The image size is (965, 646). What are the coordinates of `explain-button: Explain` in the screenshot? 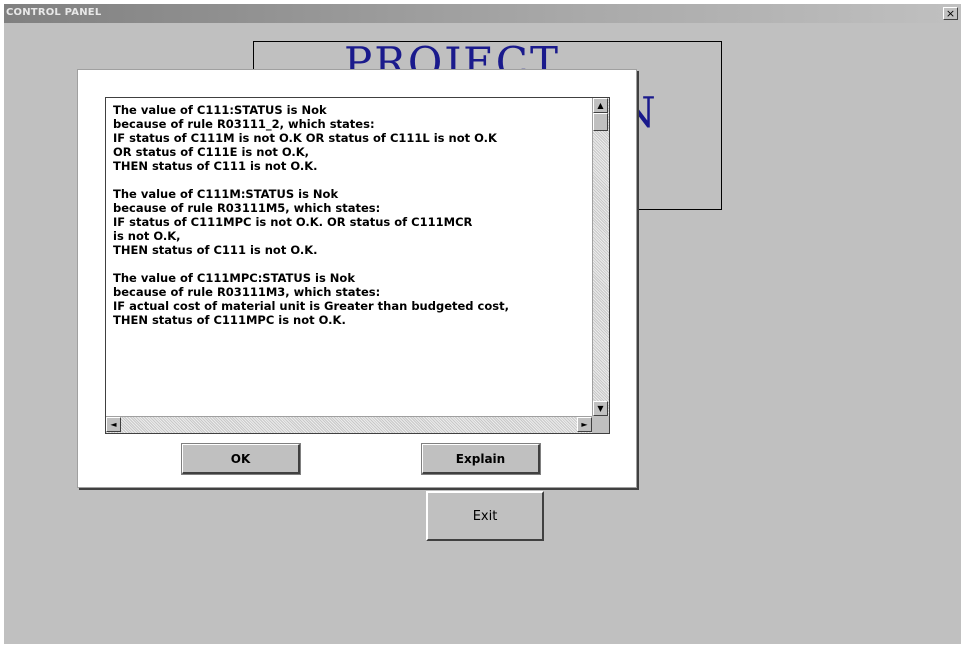 It's located at (481, 459).